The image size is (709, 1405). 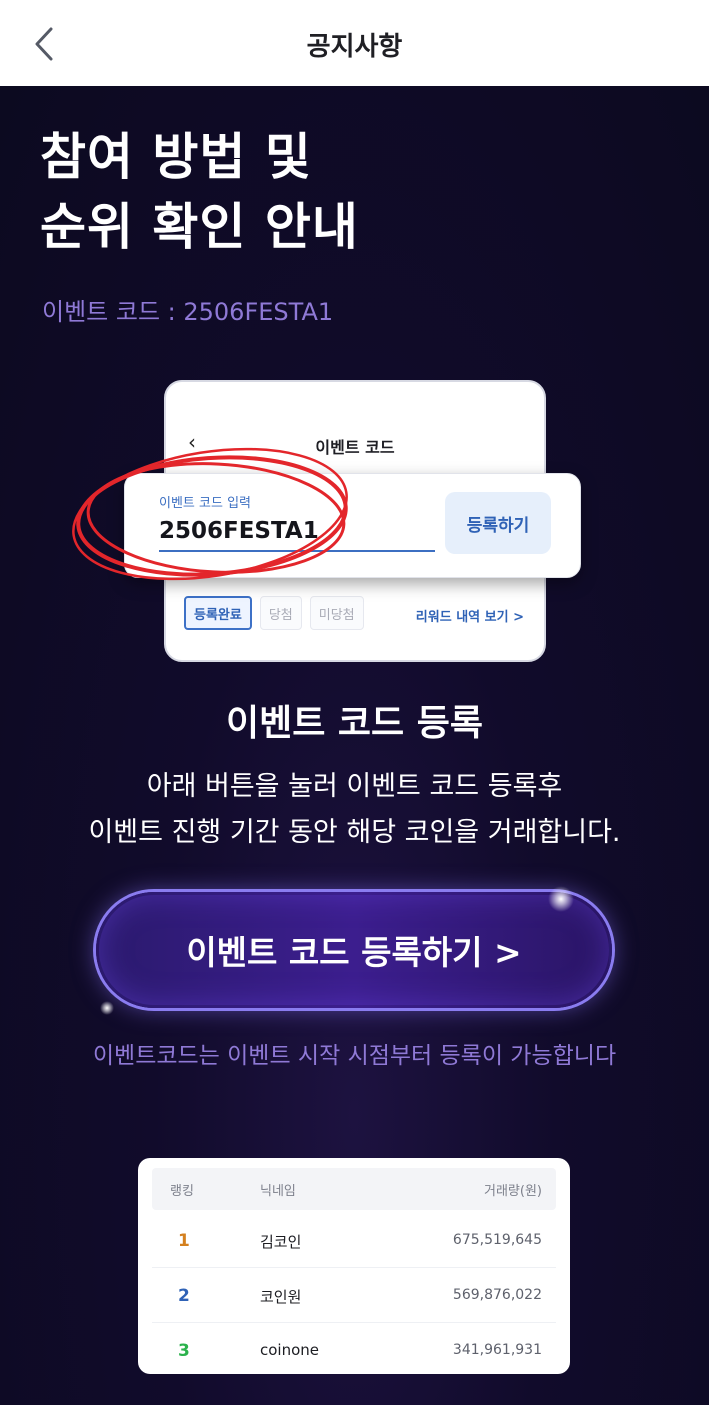 What do you see at coordinates (354, 786) in the screenshot?
I see `description-line-1: 아래 버튼을 눌러 이벤트 코드 등록후` at bounding box center [354, 786].